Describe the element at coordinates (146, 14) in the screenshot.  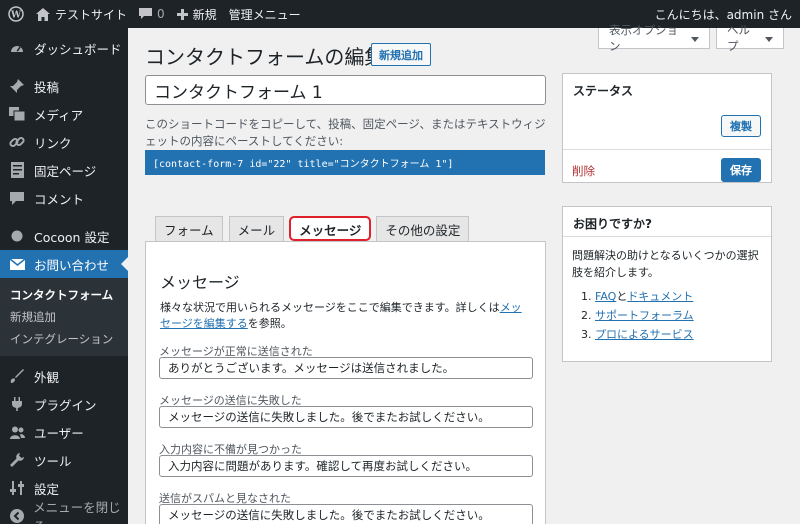
I see `comment-icon` at that location.